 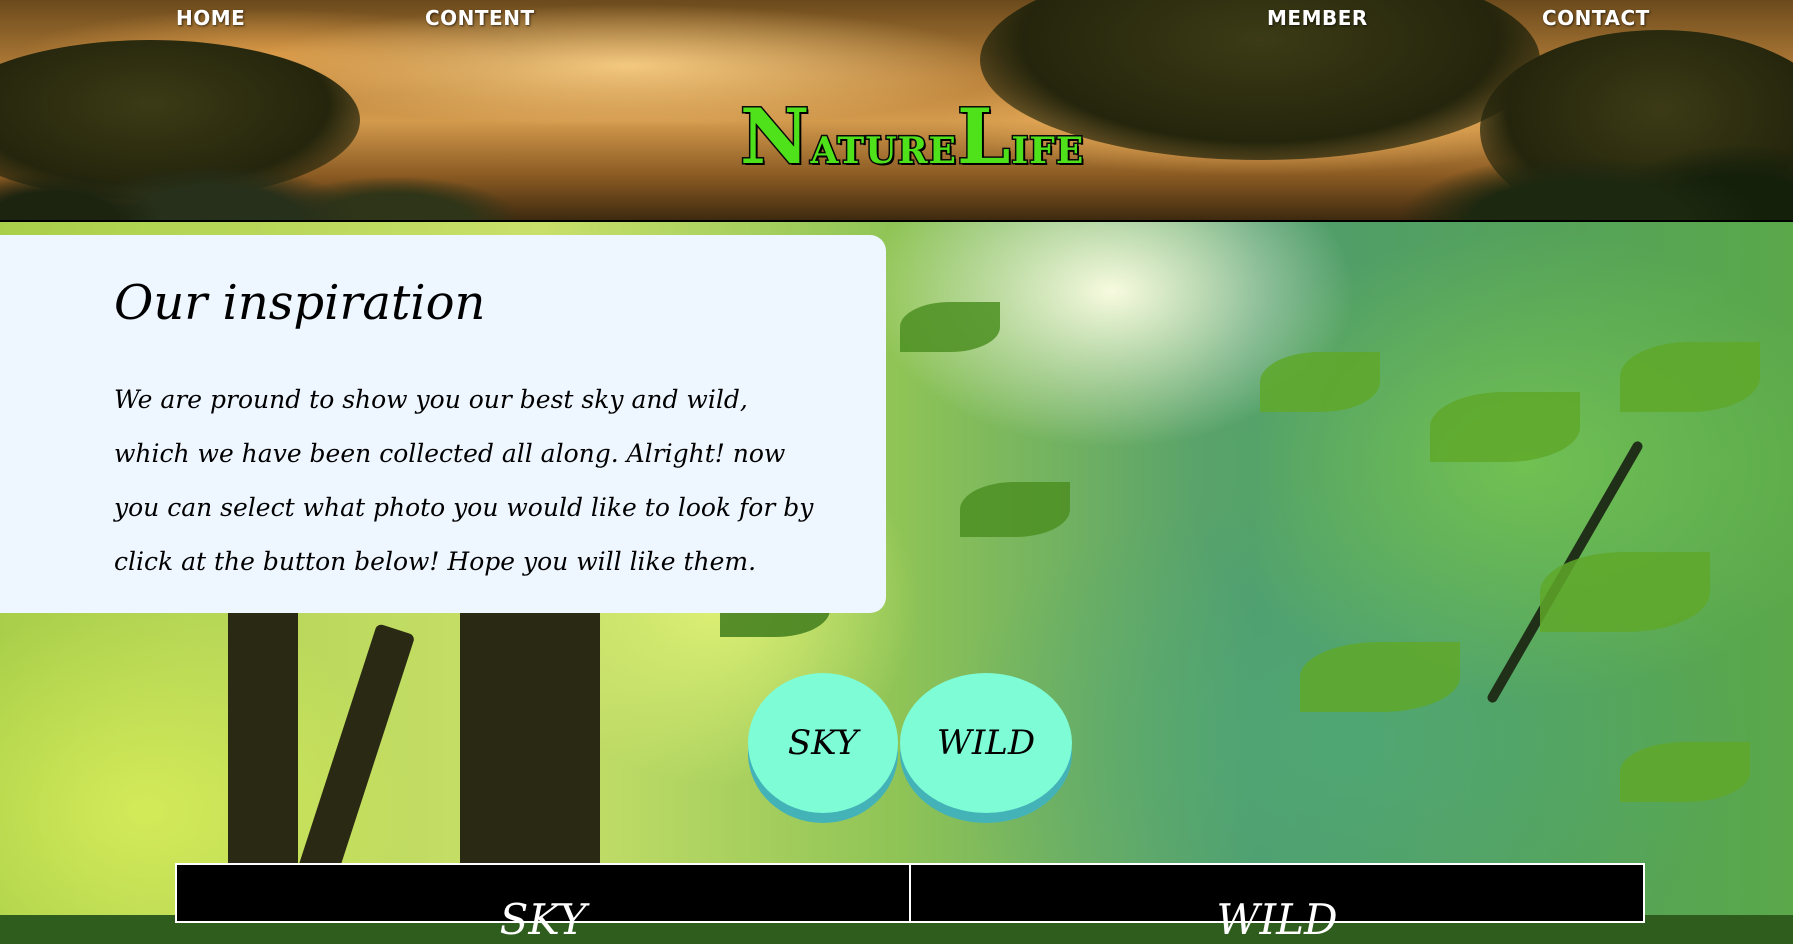 I want to click on sky-gallery-panel: SKY, so click(x=543, y=903).